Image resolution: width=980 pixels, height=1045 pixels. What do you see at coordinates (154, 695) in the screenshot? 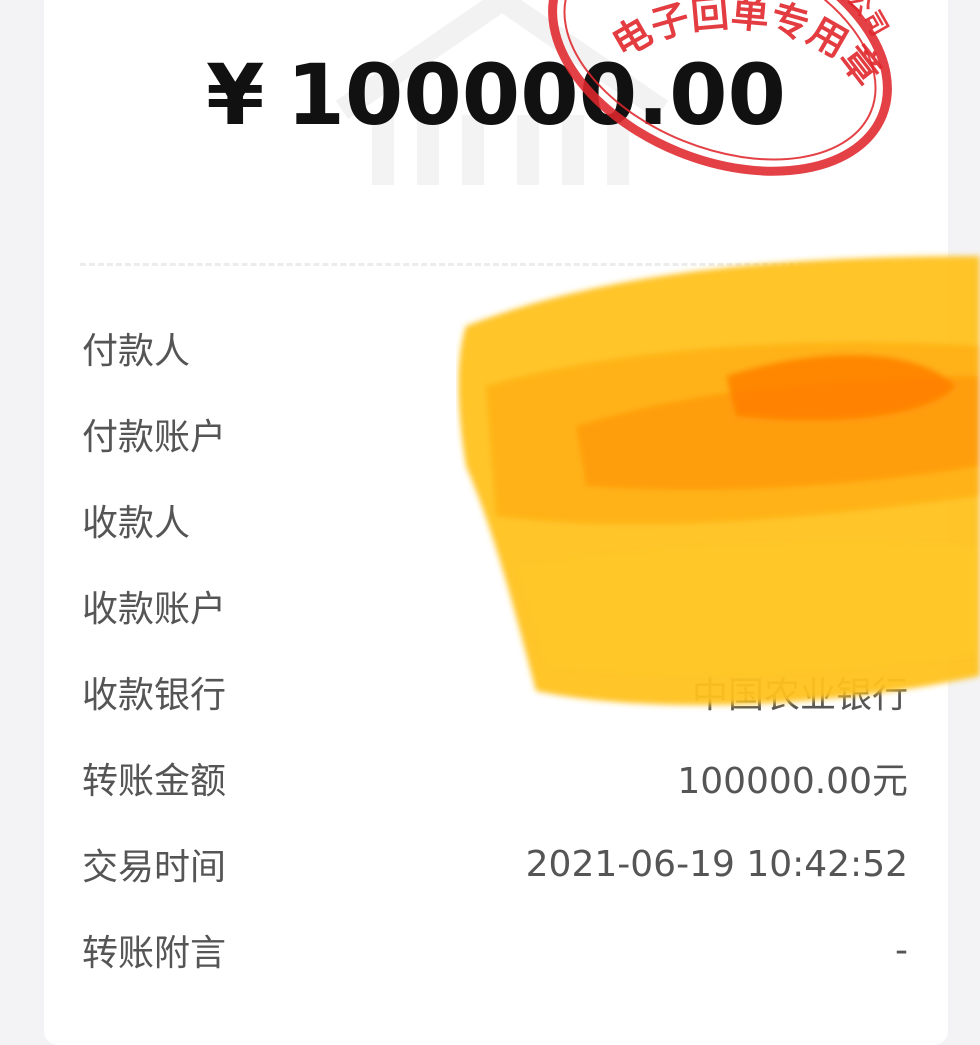
I see `detail-label: 收款银行` at bounding box center [154, 695].